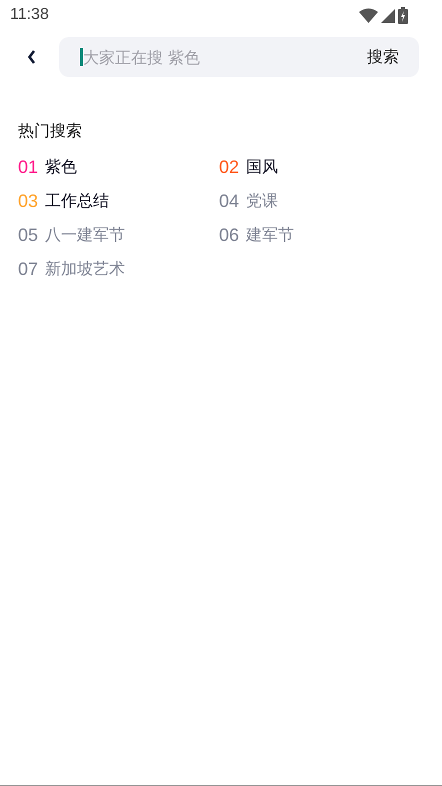 The height and width of the screenshot is (786, 442). What do you see at coordinates (270, 235) in the screenshot?
I see `search-term: 建军节` at bounding box center [270, 235].